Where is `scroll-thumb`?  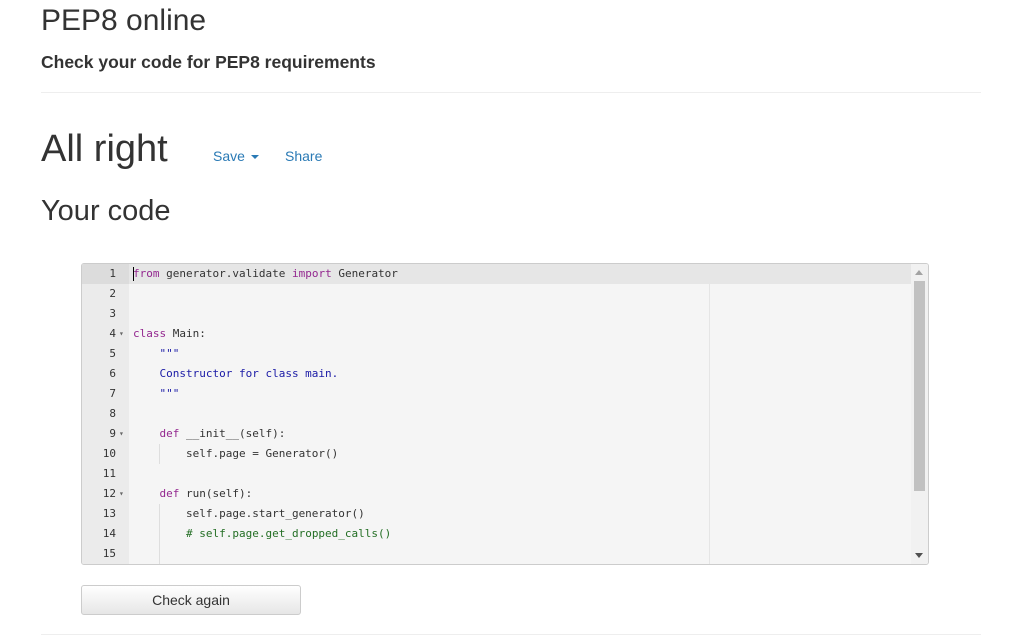
scroll-thumb is located at coordinates (919, 386).